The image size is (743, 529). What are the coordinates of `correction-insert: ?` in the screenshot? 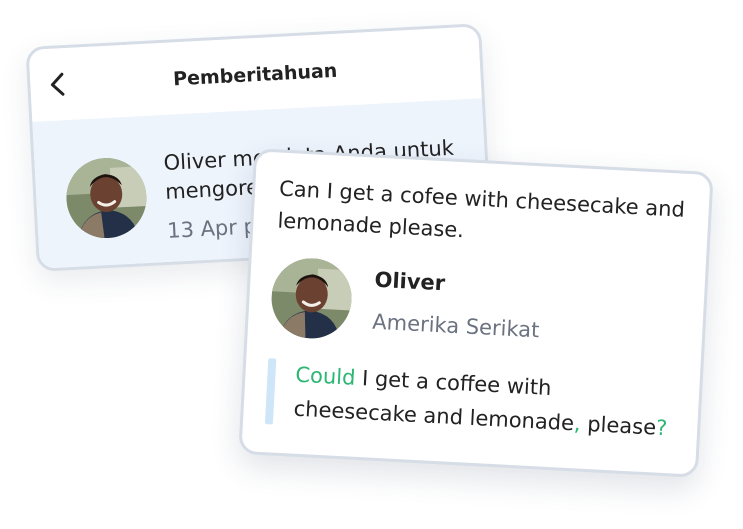 It's located at (661, 428).